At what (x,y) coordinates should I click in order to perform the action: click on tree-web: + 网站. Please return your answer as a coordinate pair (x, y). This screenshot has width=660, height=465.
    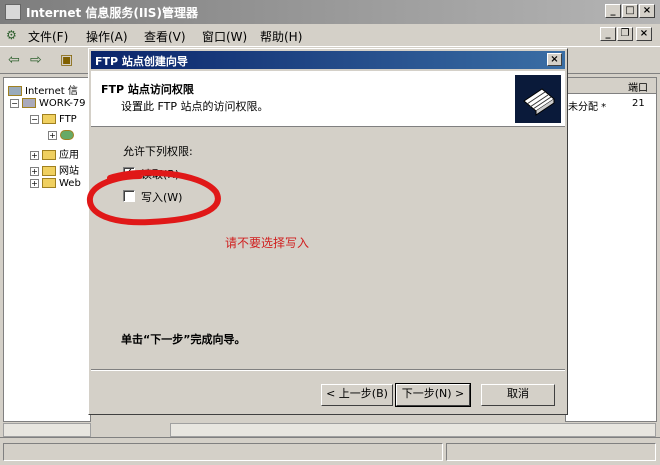
    Looking at the image, I should click on (54, 169).